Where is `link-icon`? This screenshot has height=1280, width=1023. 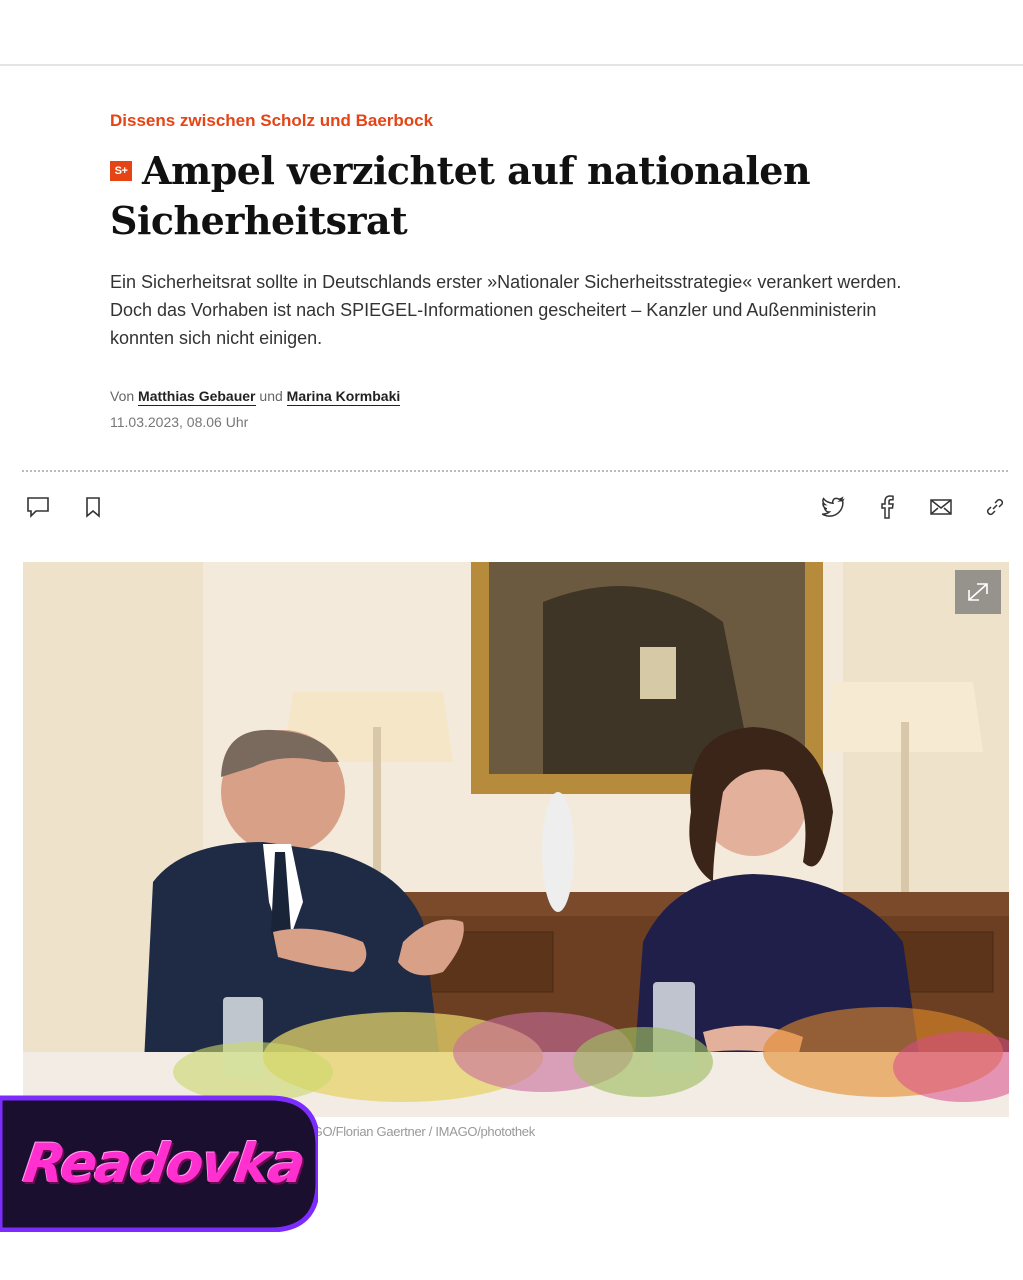 link-icon is located at coordinates (995, 507).